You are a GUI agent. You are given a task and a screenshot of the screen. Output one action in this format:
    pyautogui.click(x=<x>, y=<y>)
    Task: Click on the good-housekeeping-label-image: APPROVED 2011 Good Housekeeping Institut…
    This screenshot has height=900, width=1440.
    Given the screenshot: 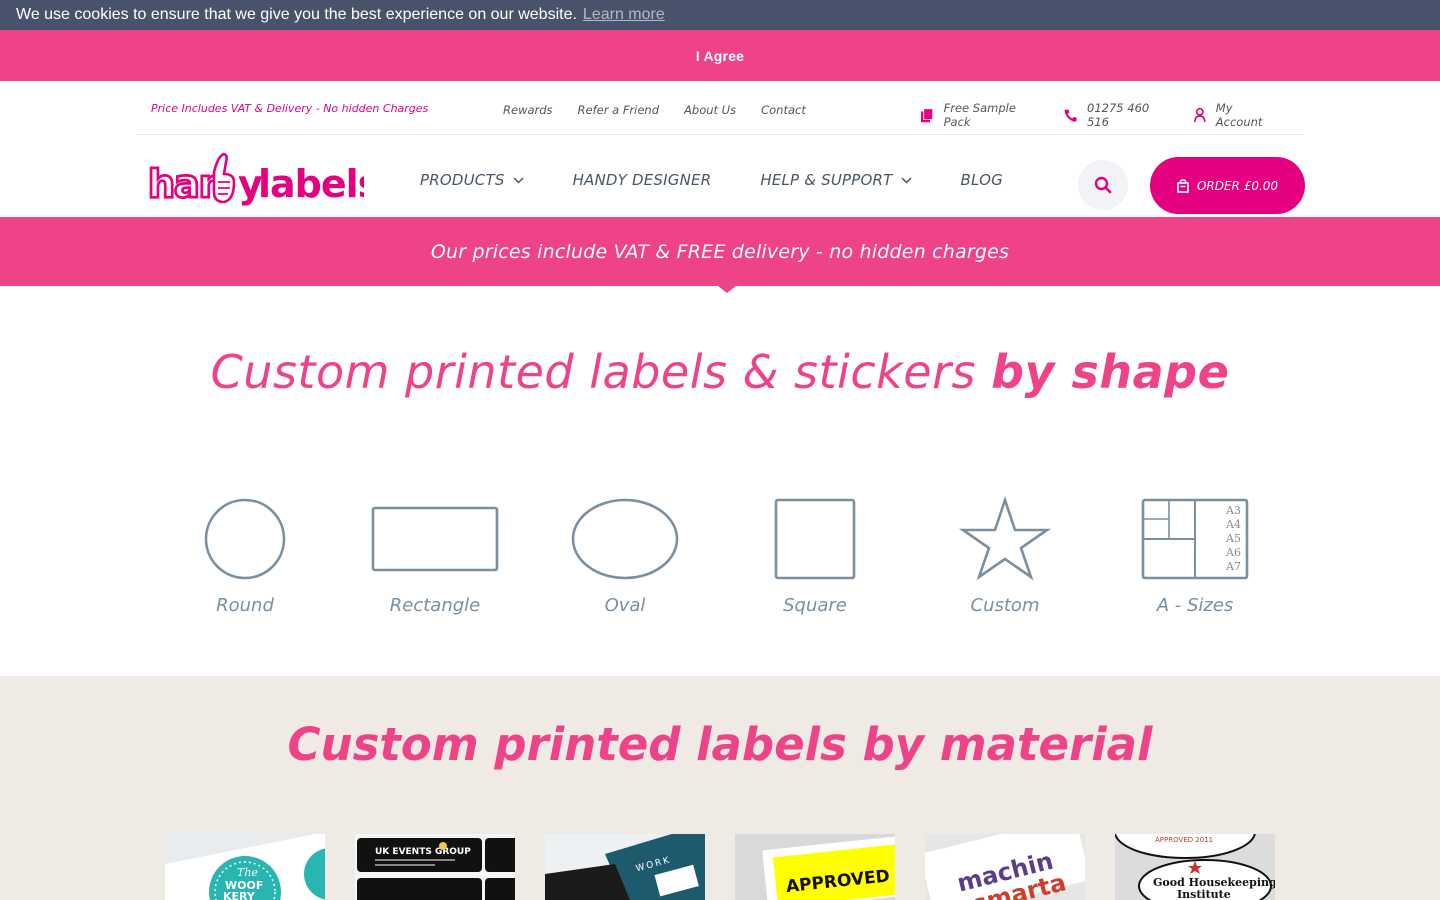 What is the action you would take?
    pyautogui.click(x=1195, y=867)
    